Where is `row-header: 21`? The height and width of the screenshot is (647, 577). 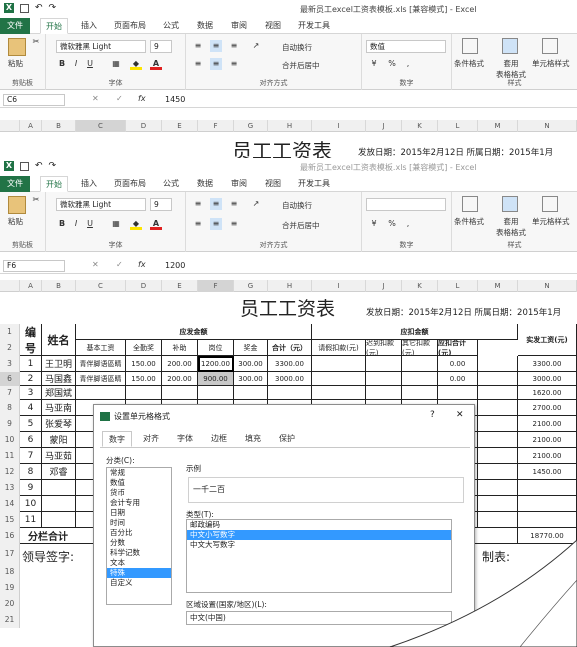
row-header: 21 is located at coordinates (10, 620).